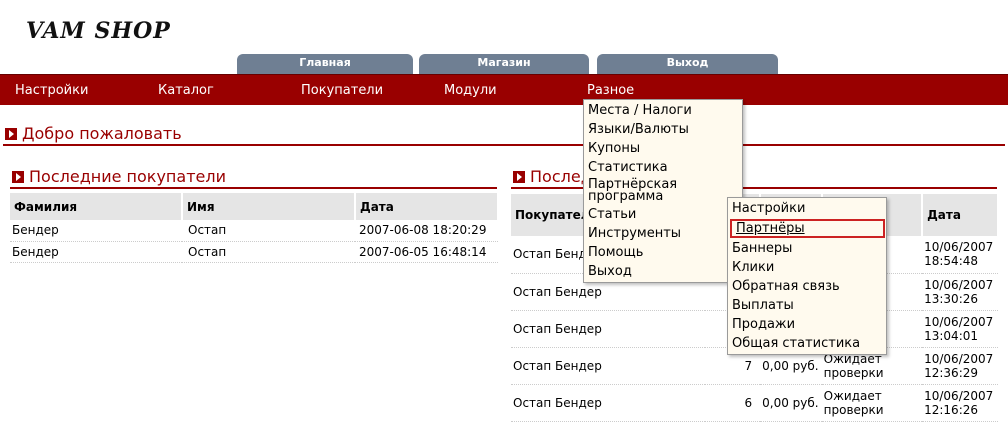 Image resolution: width=1008 pixels, height=431 pixels. I want to click on table-row: Бендер Остап 2007-06-05 16:48:14, so click(254, 252).